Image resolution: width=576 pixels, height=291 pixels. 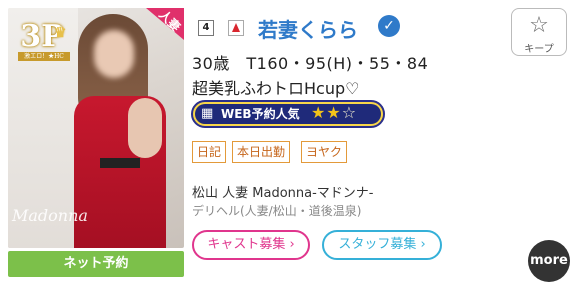 I want to click on 3p-badge-logo: 3P ♛ 激エロ！★HC, so click(x=43, y=37).